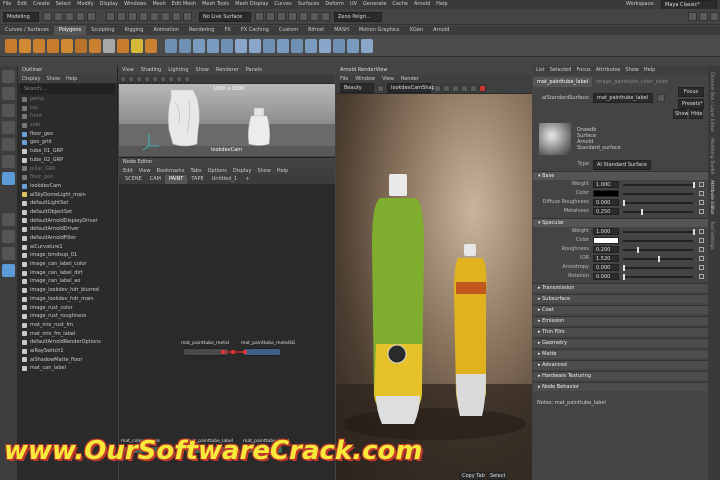  What do you see at coordinates (67, 264) in the screenshot?
I see `outliner-item: image_can_label_color` at bounding box center [67, 264].